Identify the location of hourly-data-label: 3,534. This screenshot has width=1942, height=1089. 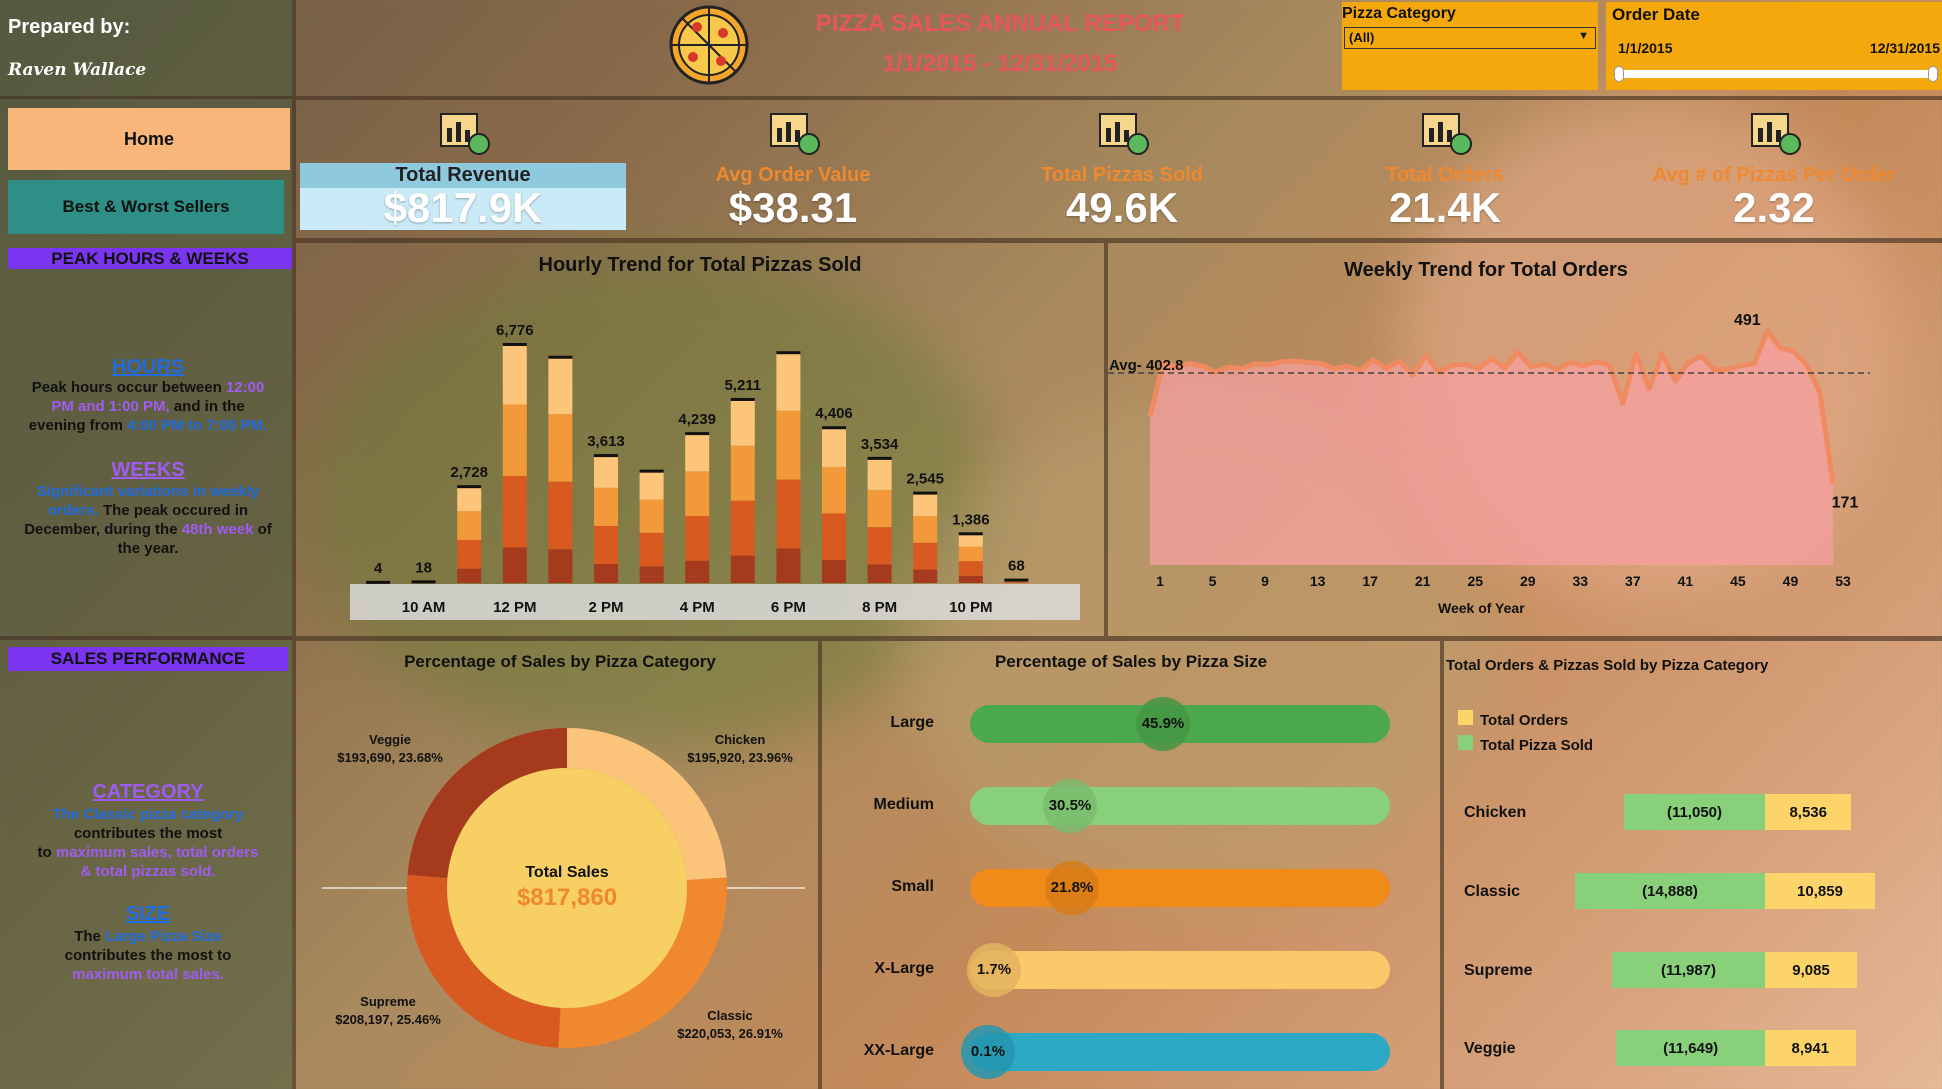
(880, 444).